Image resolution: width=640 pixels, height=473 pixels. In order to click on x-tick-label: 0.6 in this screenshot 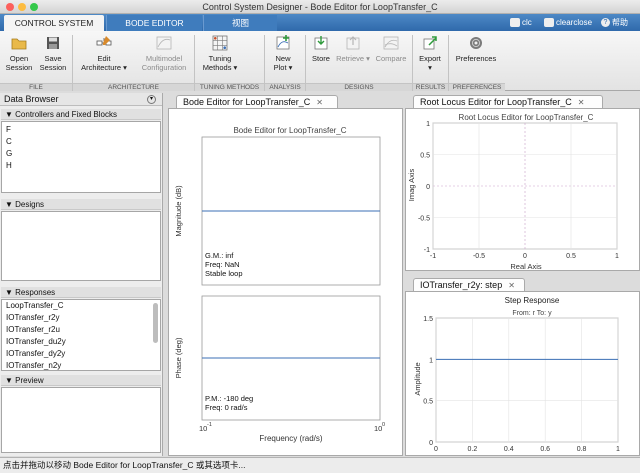, I will do `click(545, 449)`.